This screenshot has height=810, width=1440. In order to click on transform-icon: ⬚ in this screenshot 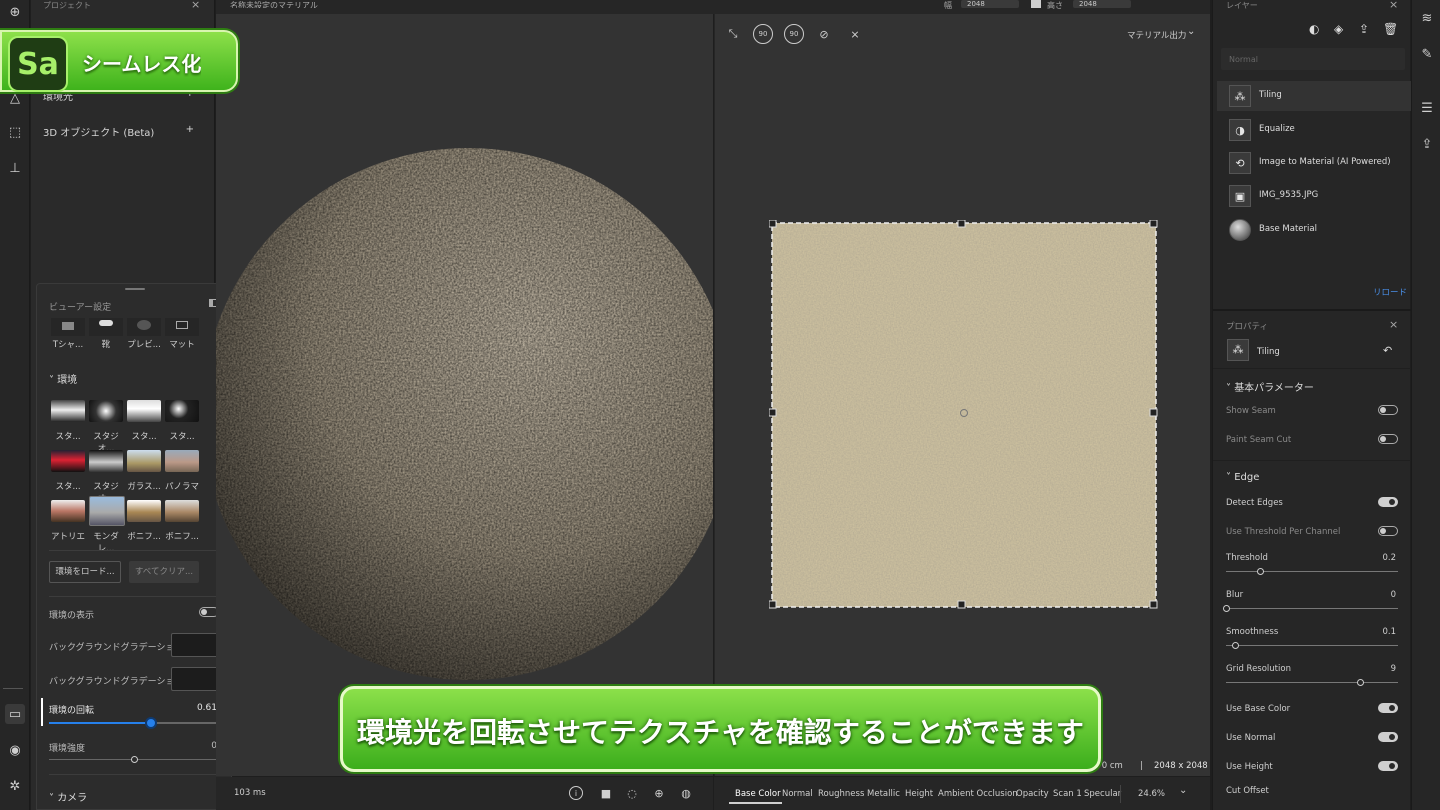, I will do `click(15, 132)`.